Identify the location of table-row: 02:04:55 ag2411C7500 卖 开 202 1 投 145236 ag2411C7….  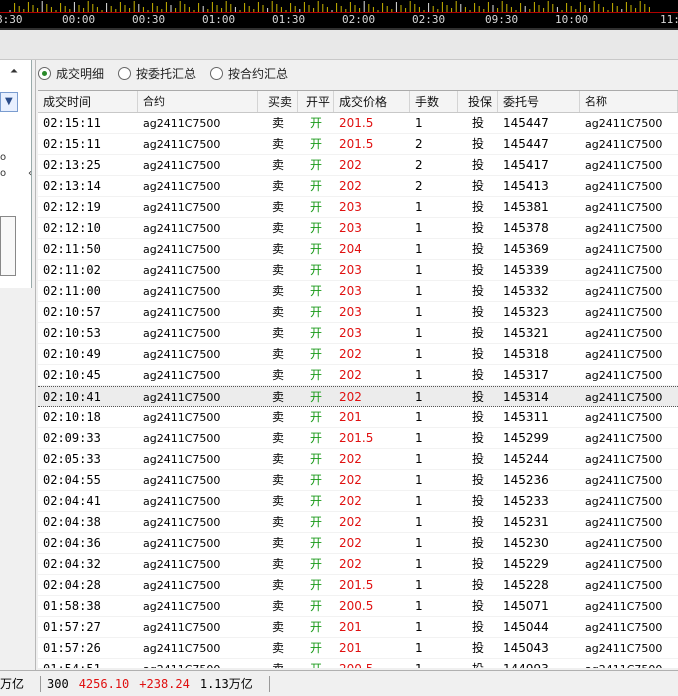
(358, 480).